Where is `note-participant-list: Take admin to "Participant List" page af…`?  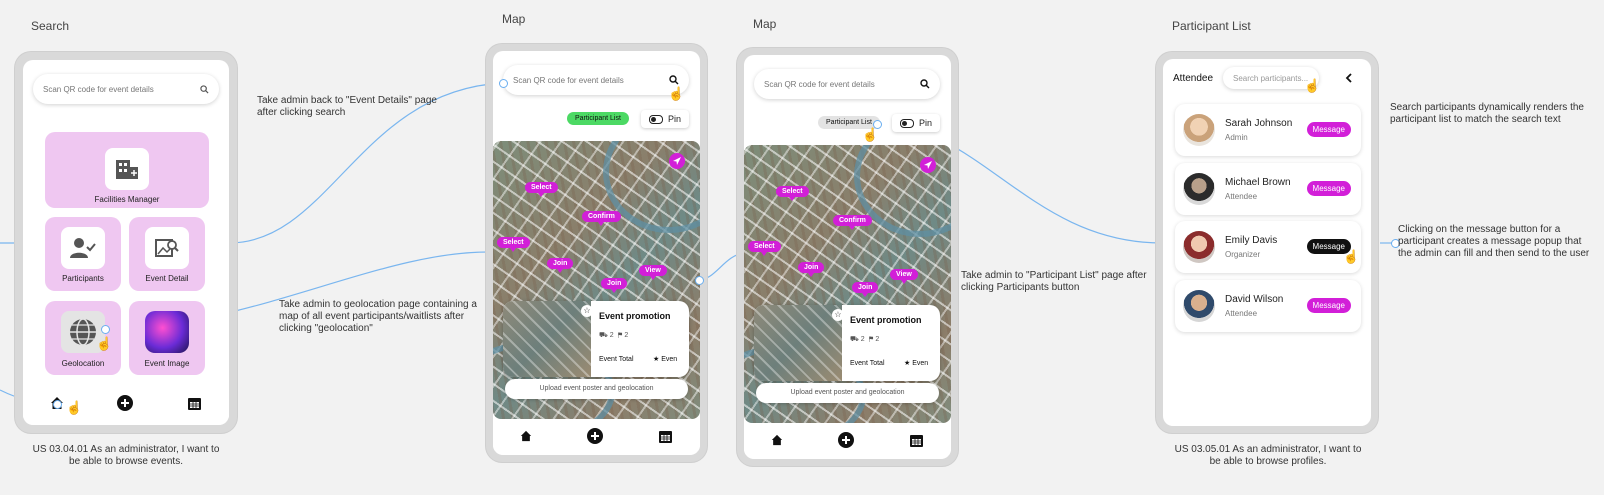 note-participant-list: Take admin to "Participant List" page af… is located at coordinates (1054, 281).